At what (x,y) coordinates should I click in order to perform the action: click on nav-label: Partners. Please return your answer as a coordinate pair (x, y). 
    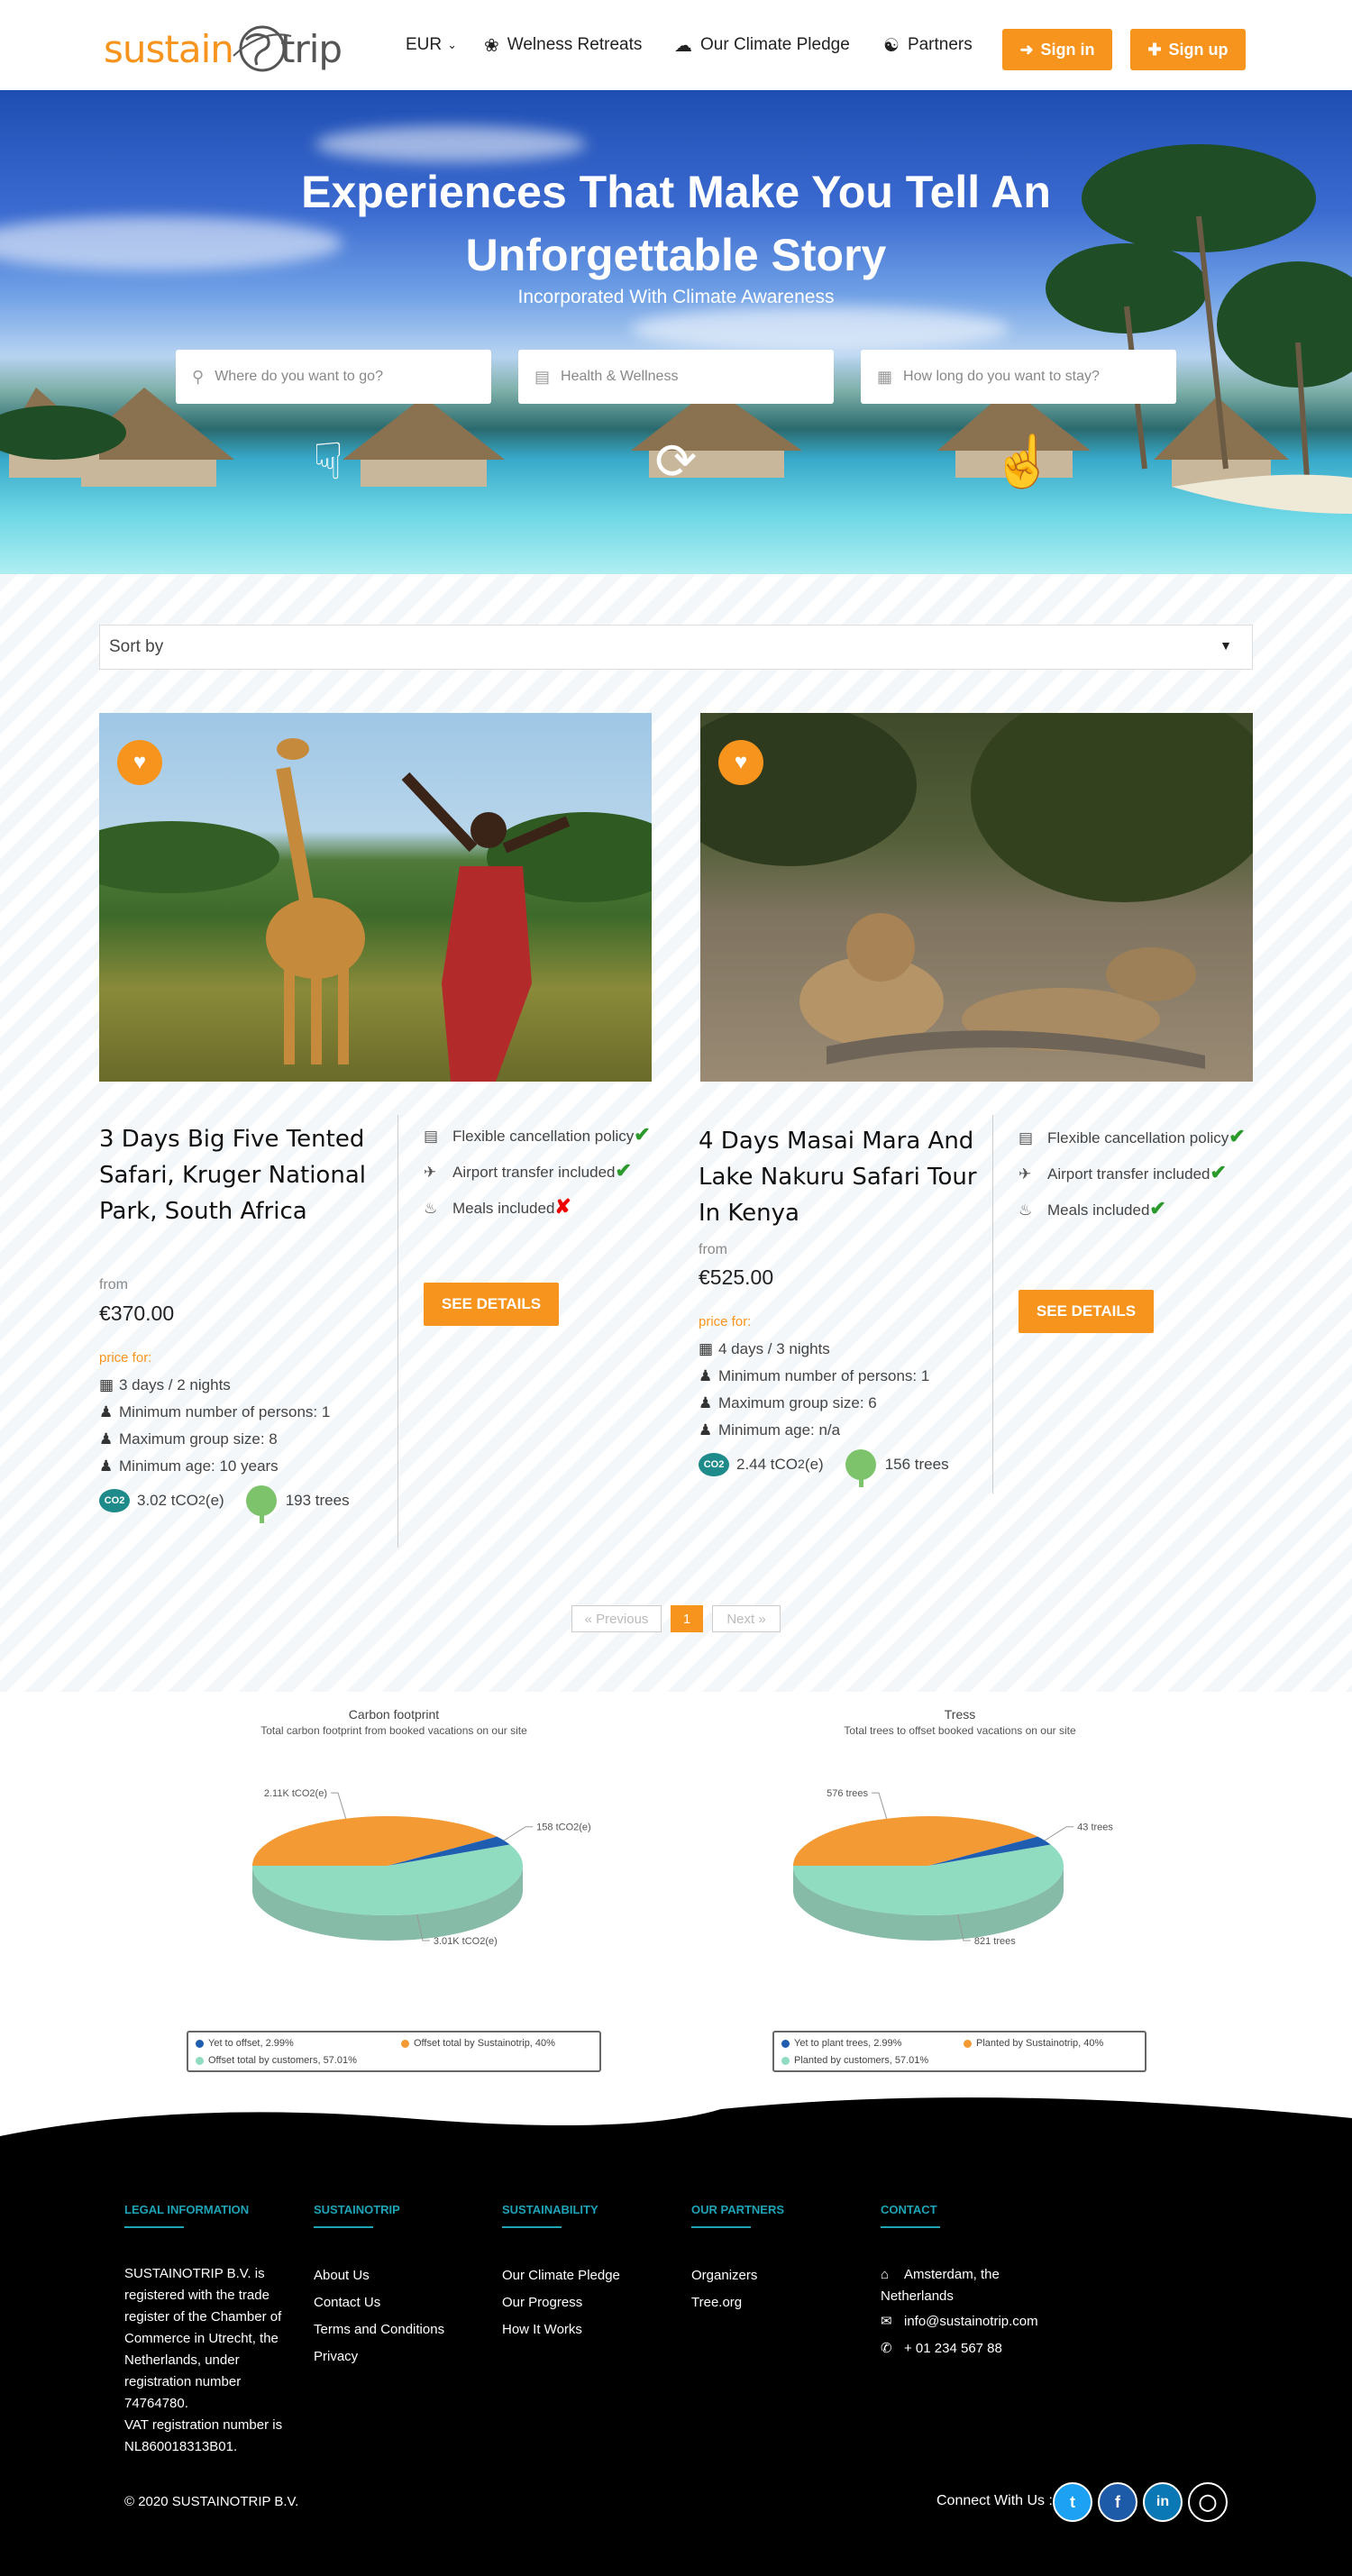
    Looking at the image, I should click on (940, 44).